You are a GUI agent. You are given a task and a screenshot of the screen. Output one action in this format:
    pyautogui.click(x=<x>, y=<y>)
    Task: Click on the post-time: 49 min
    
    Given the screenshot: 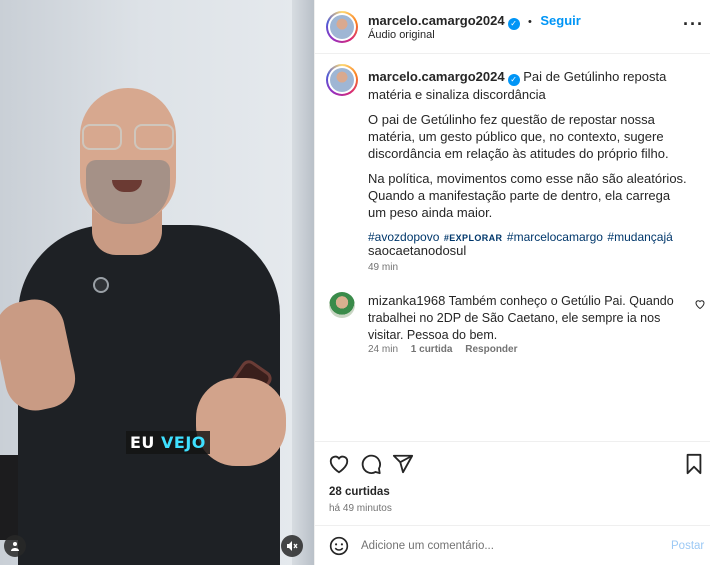 What is the action you would take?
    pyautogui.click(x=383, y=267)
    